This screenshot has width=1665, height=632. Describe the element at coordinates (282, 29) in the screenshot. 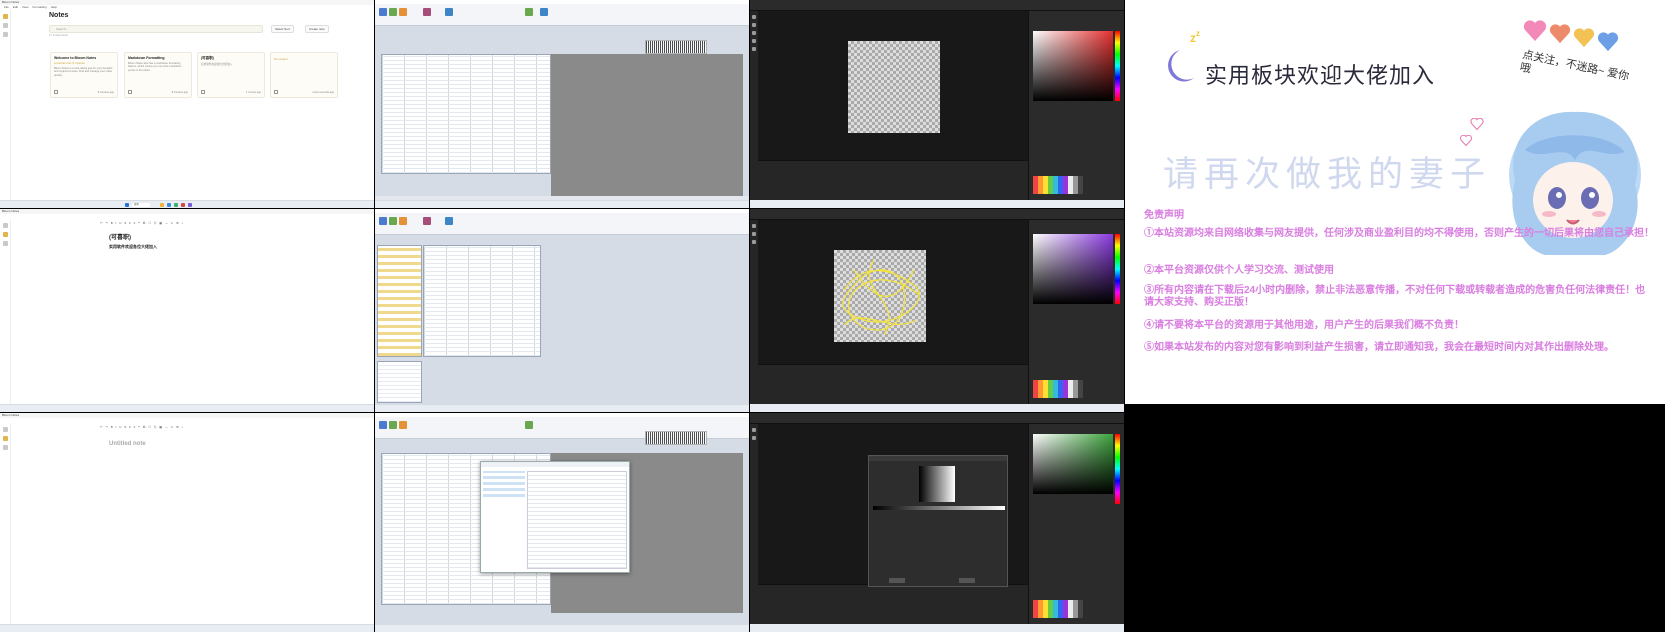

I see `sort-select: Select Sort` at that location.